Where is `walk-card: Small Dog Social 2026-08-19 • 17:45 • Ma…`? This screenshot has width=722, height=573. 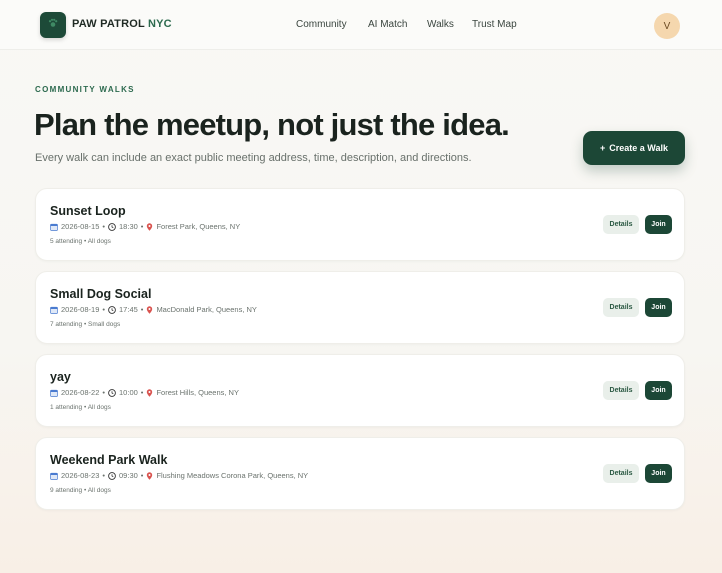 walk-card: Small Dog Social 2026-08-19 • 17:45 • Ma… is located at coordinates (360, 307).